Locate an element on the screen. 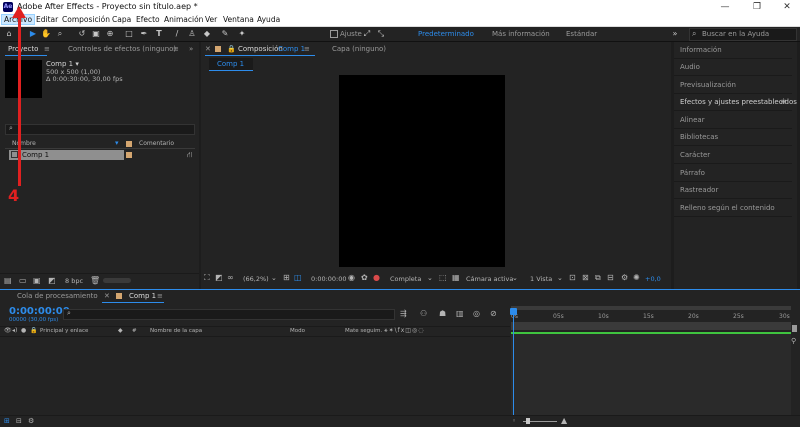  audio-icon: ◂) is located at coordinates (14, 330).